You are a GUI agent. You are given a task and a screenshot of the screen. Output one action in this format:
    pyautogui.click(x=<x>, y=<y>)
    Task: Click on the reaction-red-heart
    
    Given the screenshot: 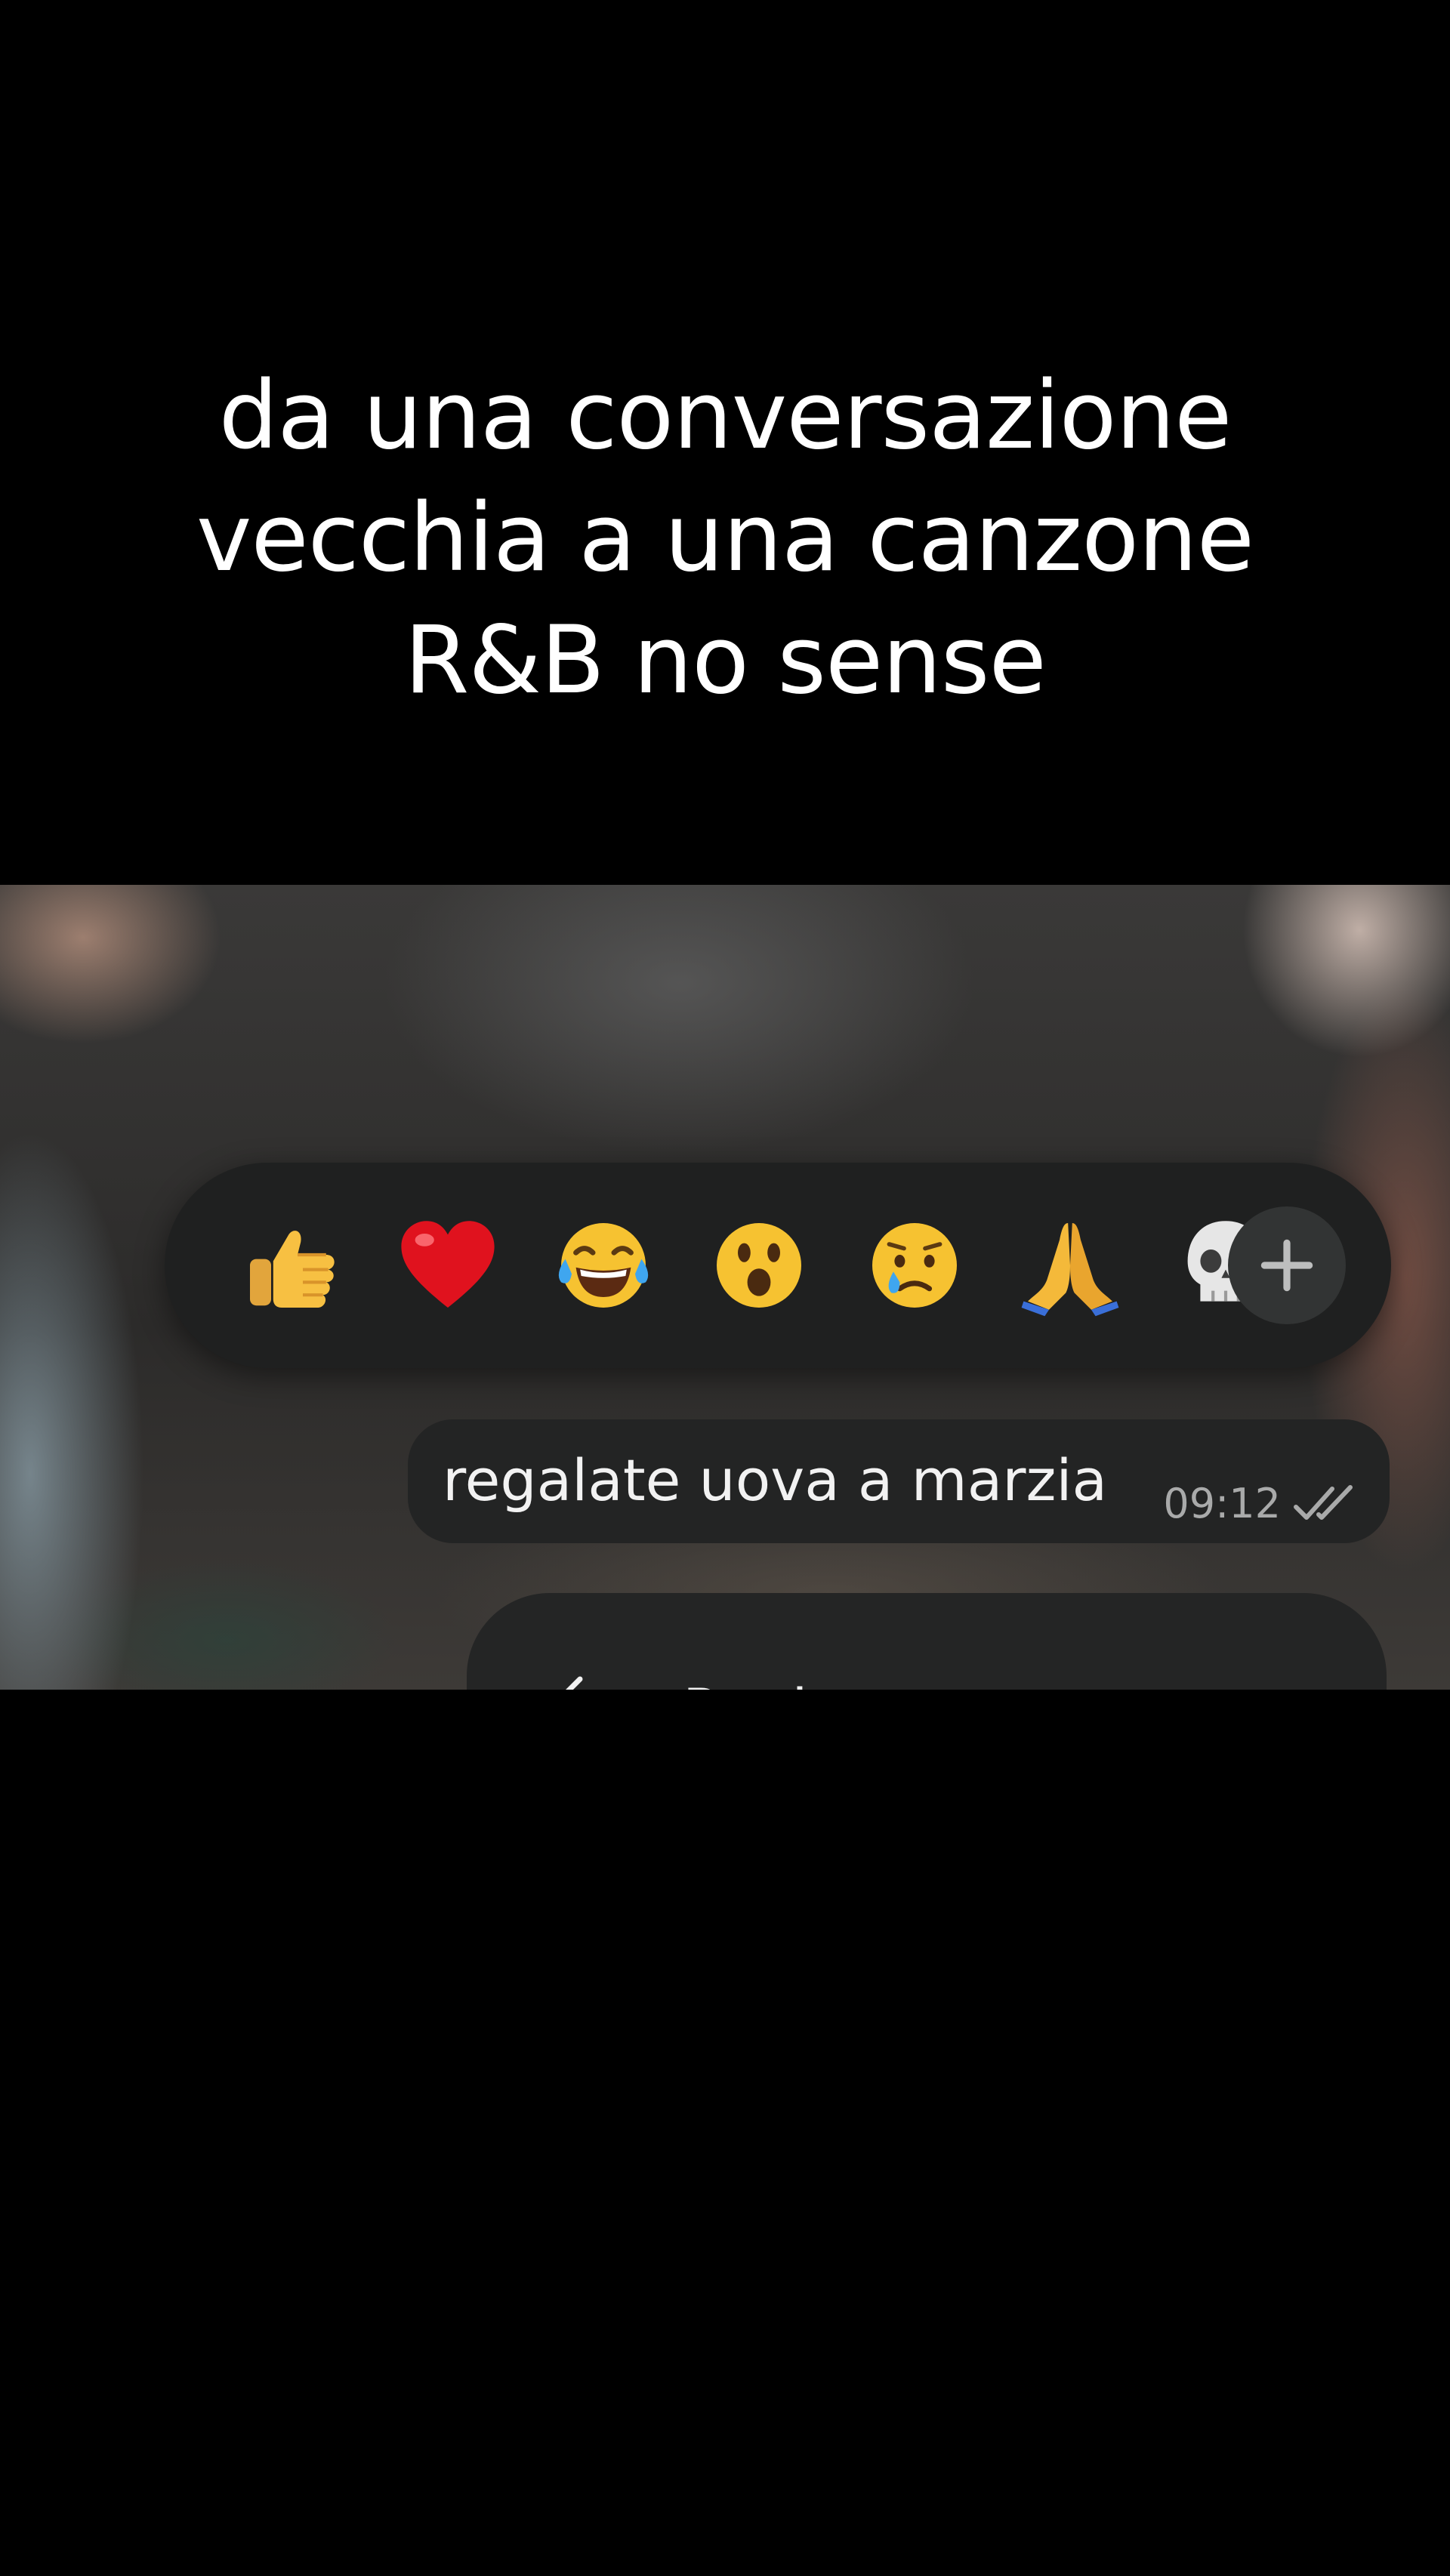 What is the action you would take?
    pyautogui.click(x=448, y=1265)
    